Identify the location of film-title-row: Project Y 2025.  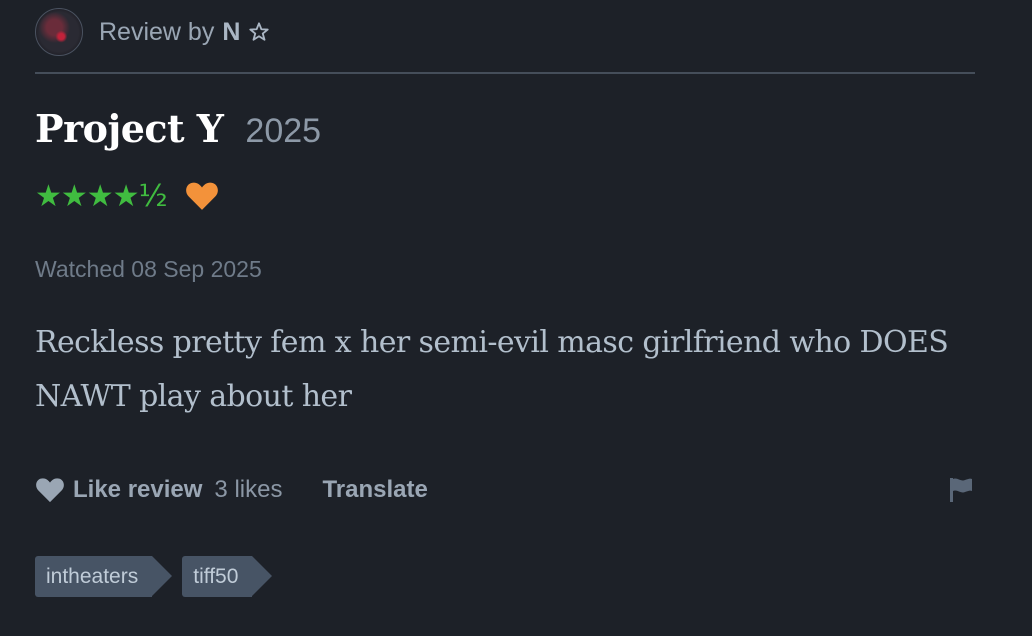
(178, 128).